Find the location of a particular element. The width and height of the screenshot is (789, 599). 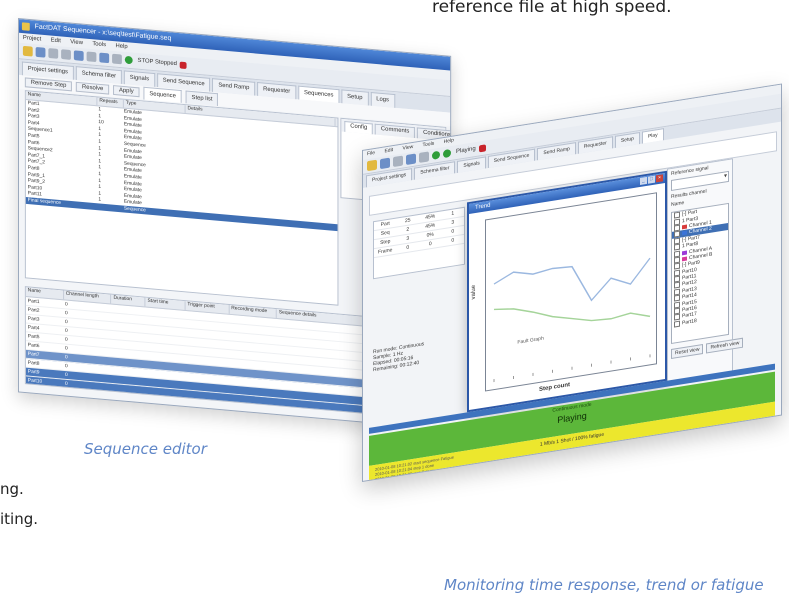

maximize-icon: □ is located at coordinates (651, 179).